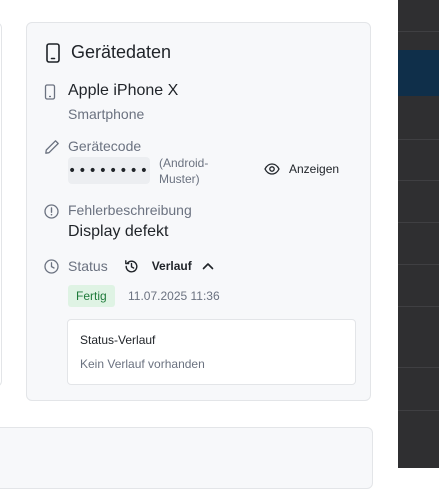  I want to click on history-toggle-button: Verlauf, so click(169, 266).